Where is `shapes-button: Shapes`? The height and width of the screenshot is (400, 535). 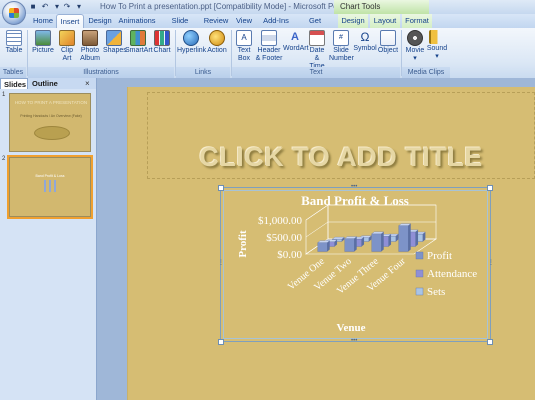 shapes-button: Shapes is located at coordinates (115, 42).